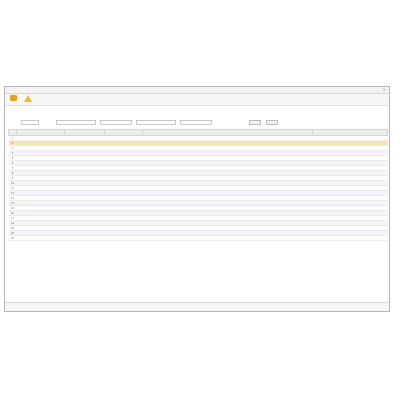 Image resolution: width=400 pixels, height=400 pixels. Describe the element at coordinates (384, 90) in the screenshot. I see `close-icon: ×` at that location.